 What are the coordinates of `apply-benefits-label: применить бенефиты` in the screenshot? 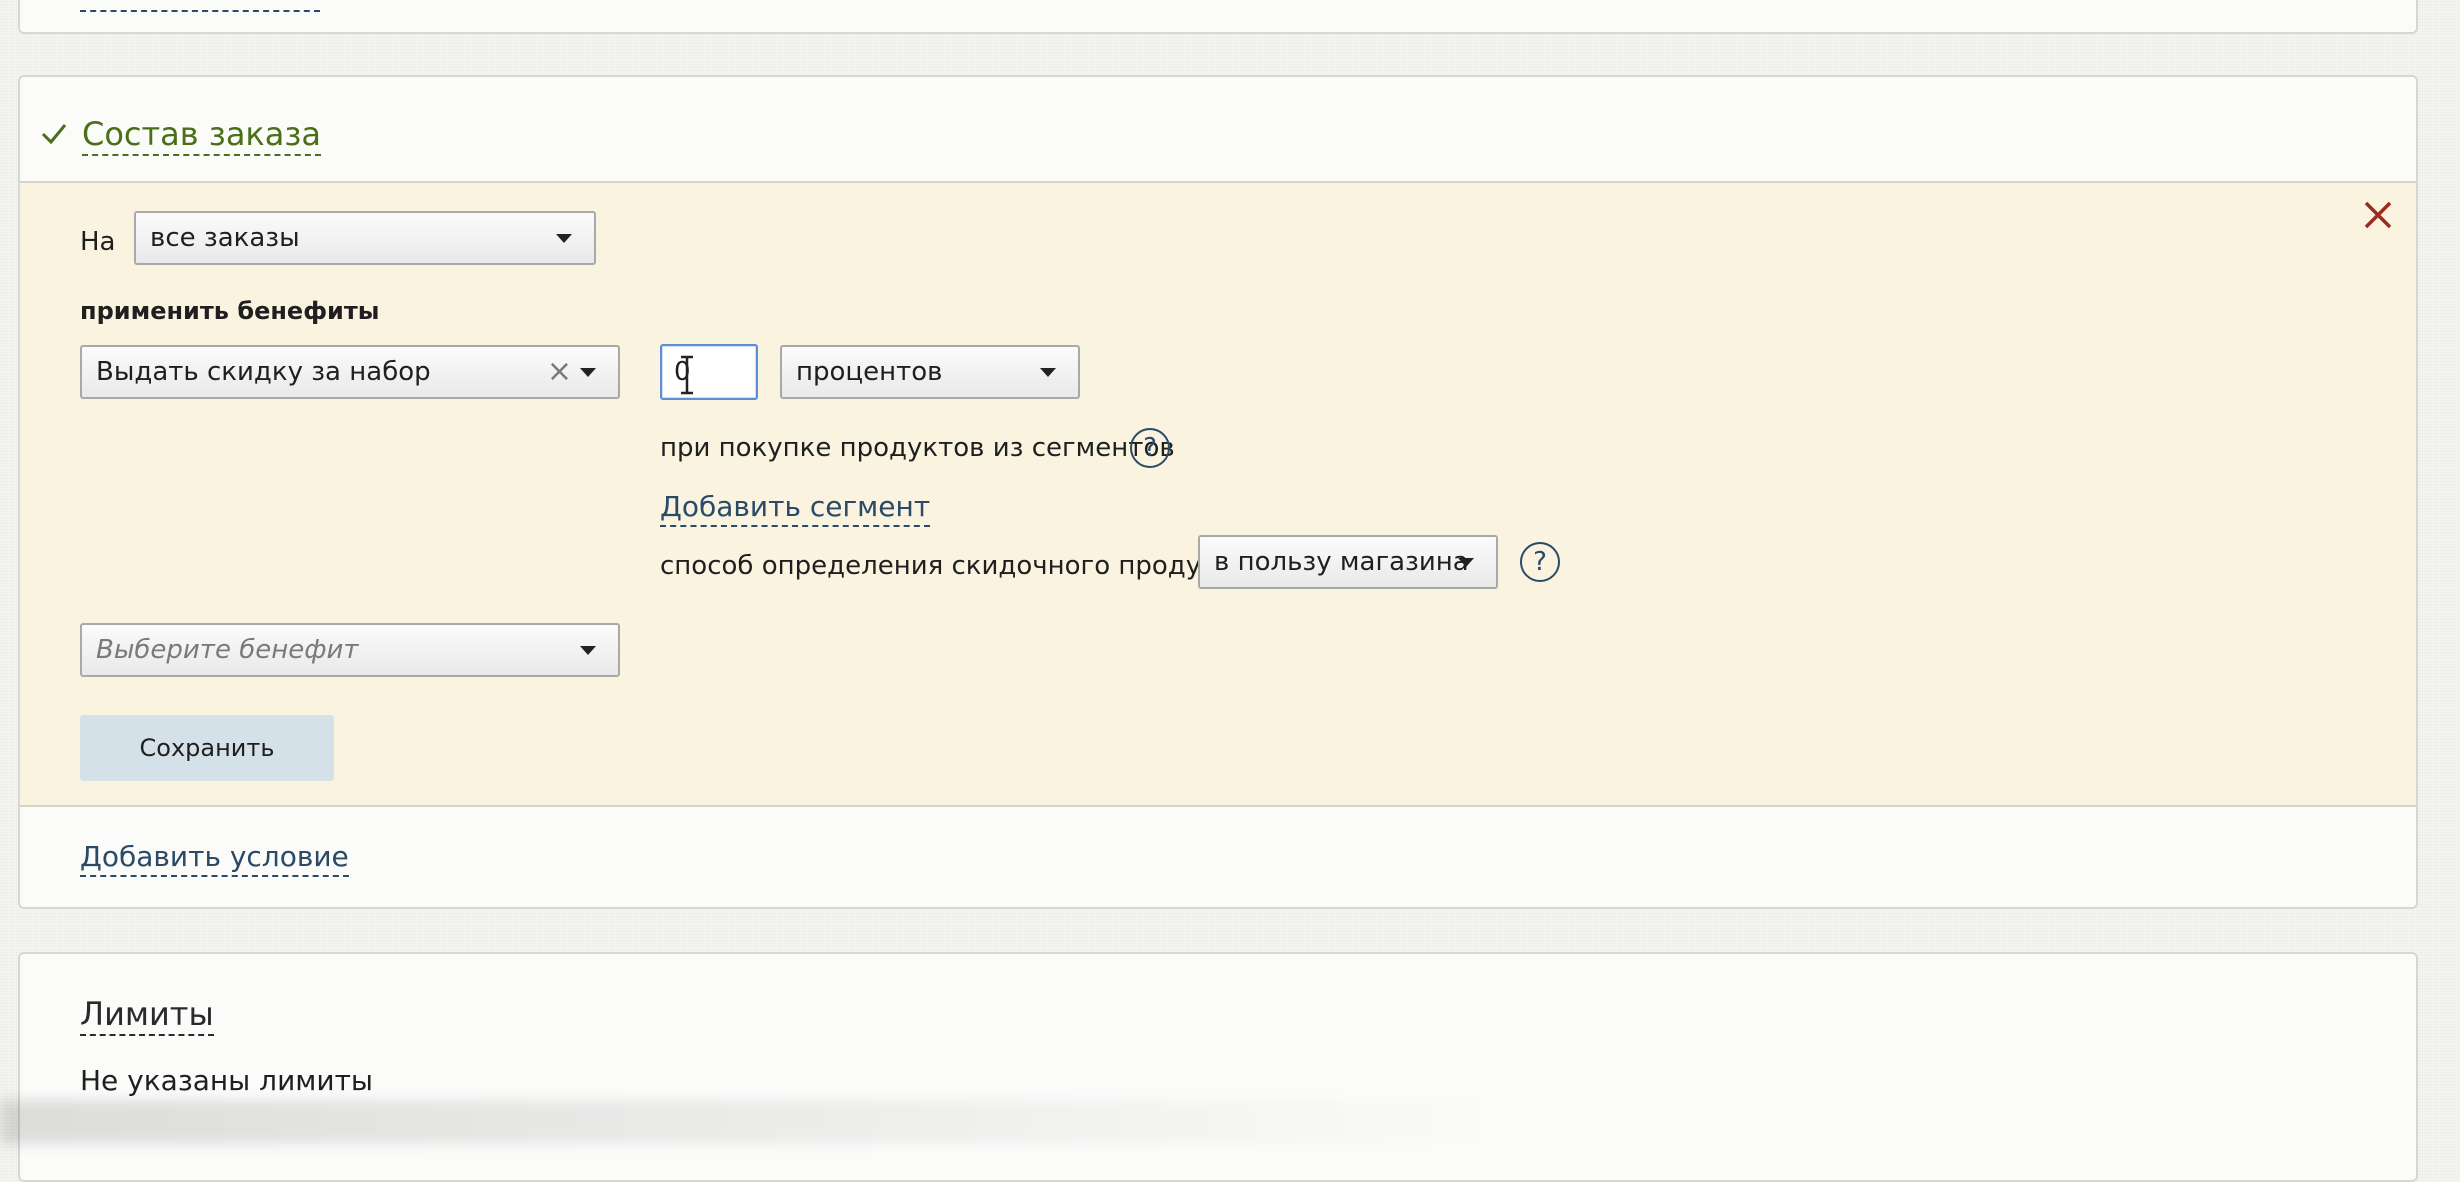 It's located at (230, 311).